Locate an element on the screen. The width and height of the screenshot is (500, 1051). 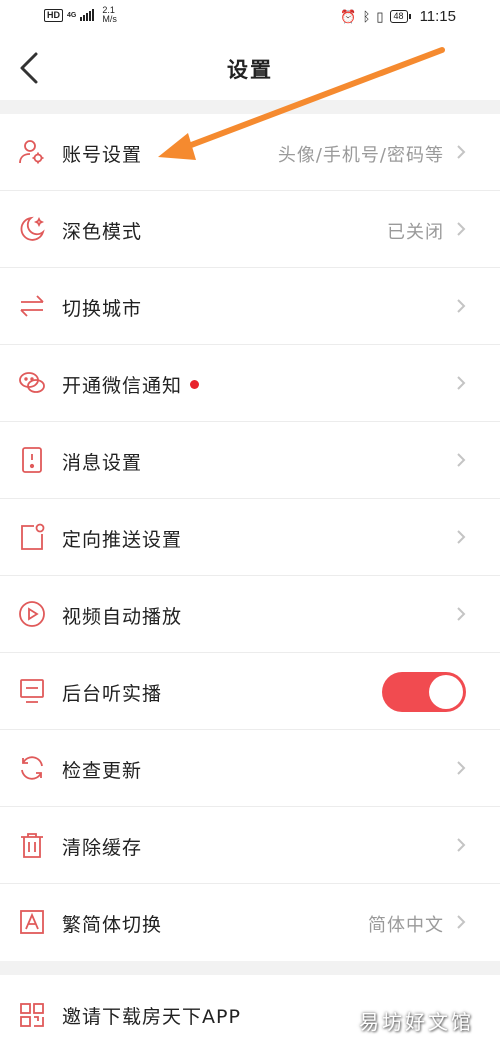
moon-icon is located at coordinates (32, 228).